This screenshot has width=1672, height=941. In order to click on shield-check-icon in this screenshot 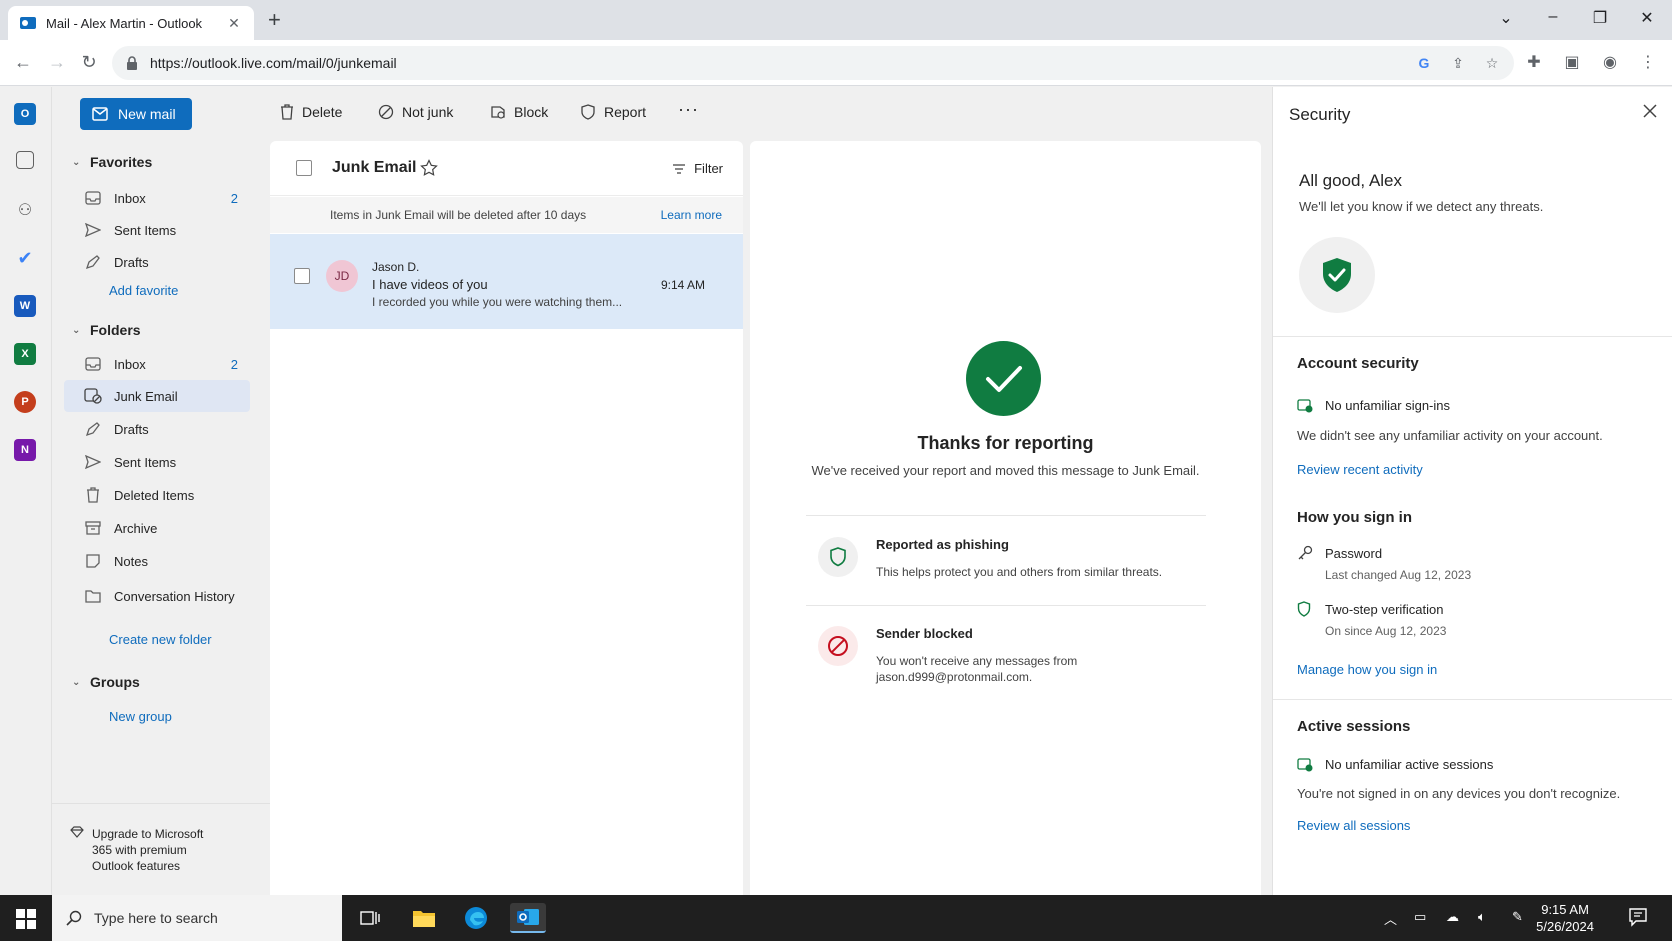, I will do `click(1337, 275)`.